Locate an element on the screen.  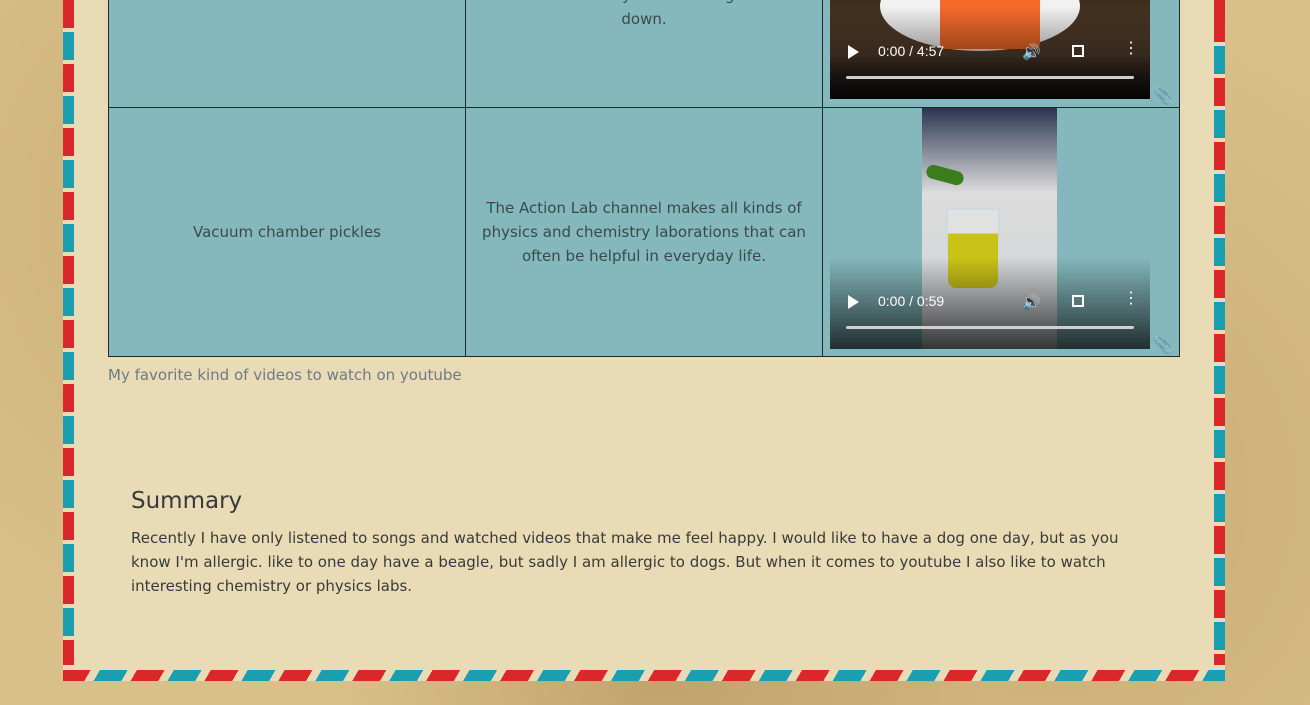
video-cell: 0:00 / 4:57 🔊 ⋮ 📎 is located at coordinates (1001, 54).